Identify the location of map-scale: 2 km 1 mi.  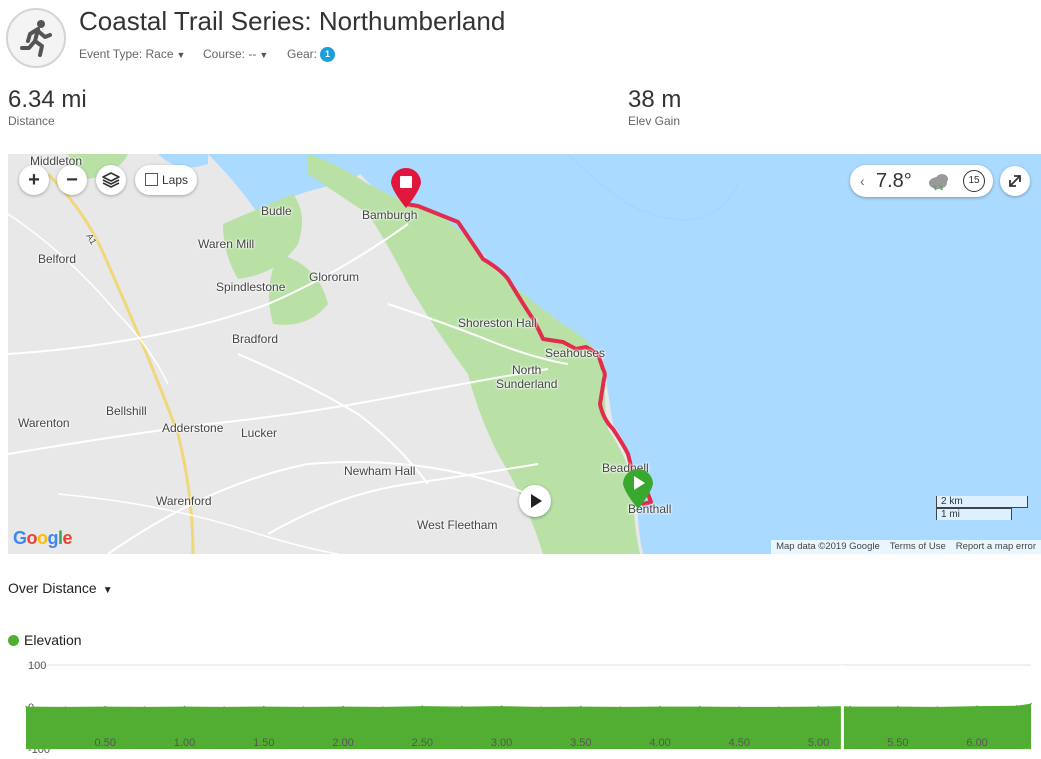
(982, 508).